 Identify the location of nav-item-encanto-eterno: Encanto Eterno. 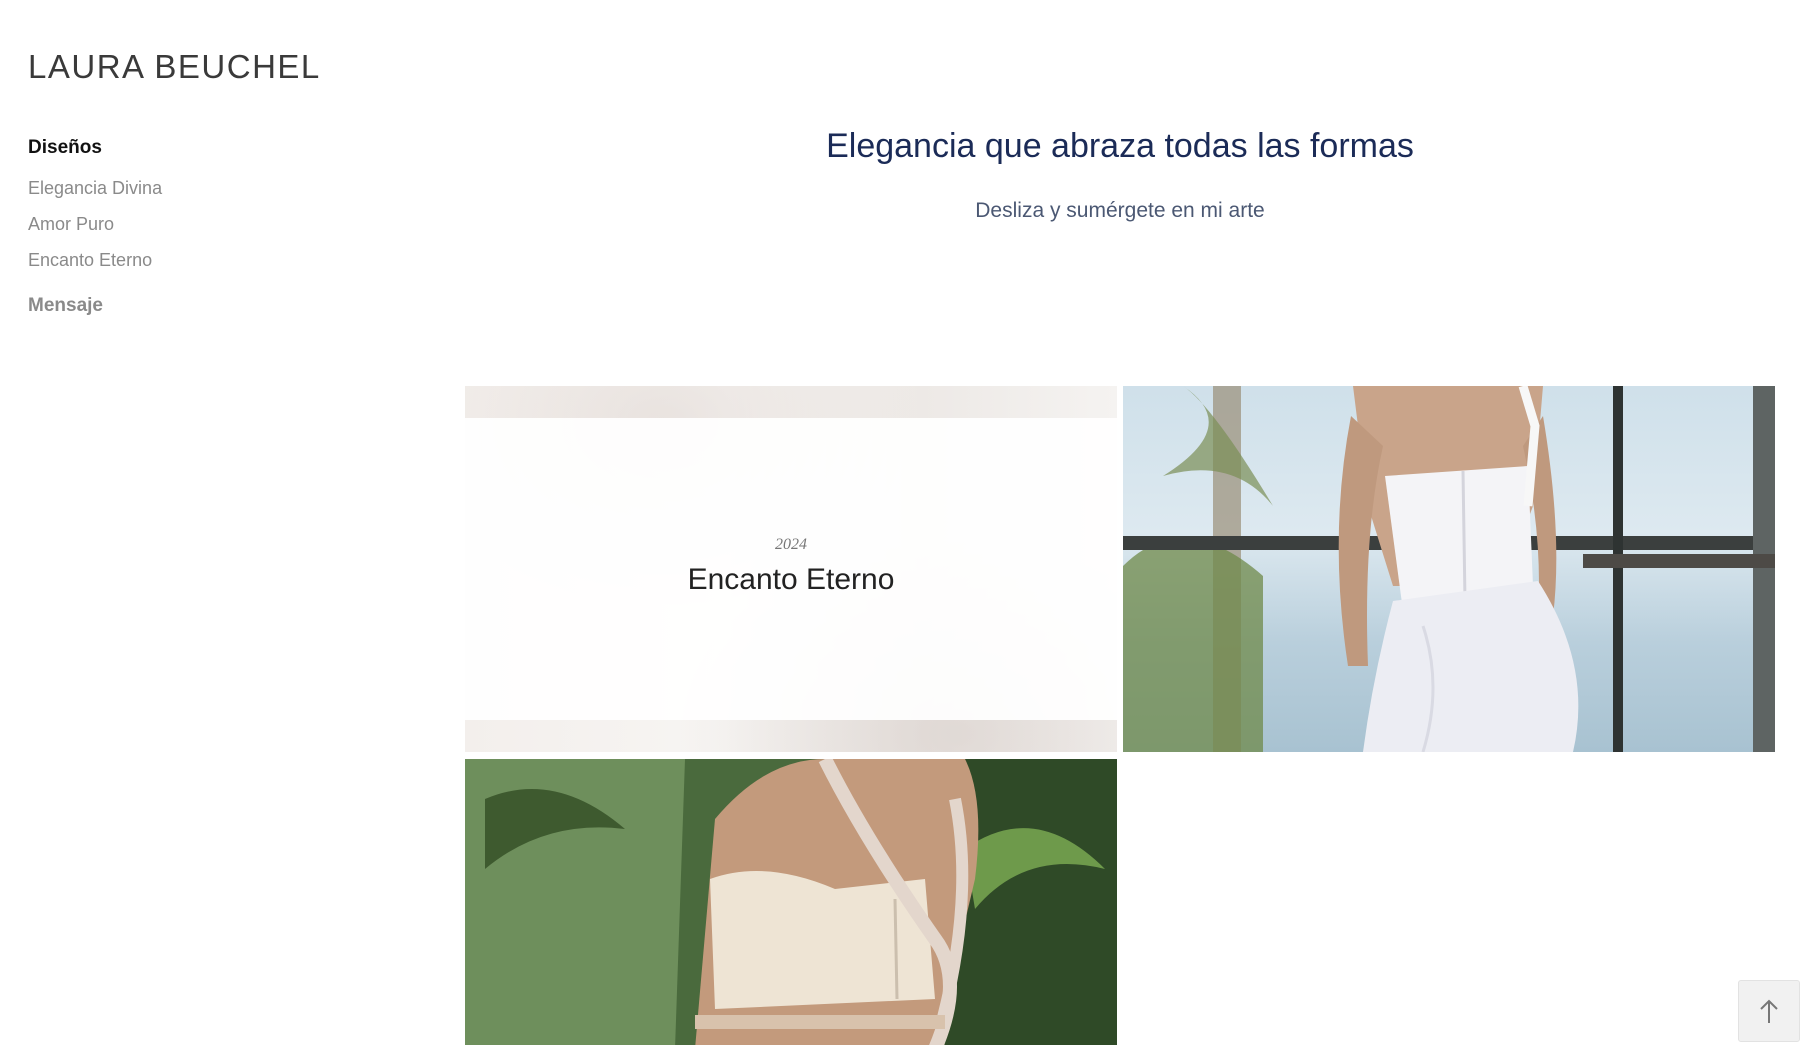
(158, 260).